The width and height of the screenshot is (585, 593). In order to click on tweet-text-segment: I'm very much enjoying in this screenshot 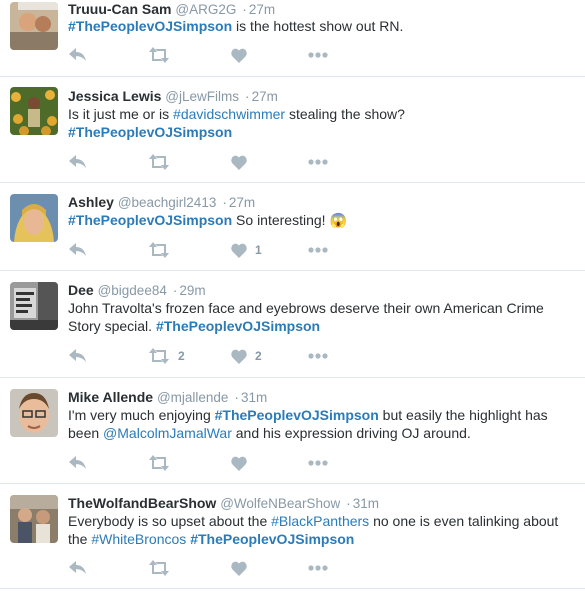, I will do `click(141, 415)`.